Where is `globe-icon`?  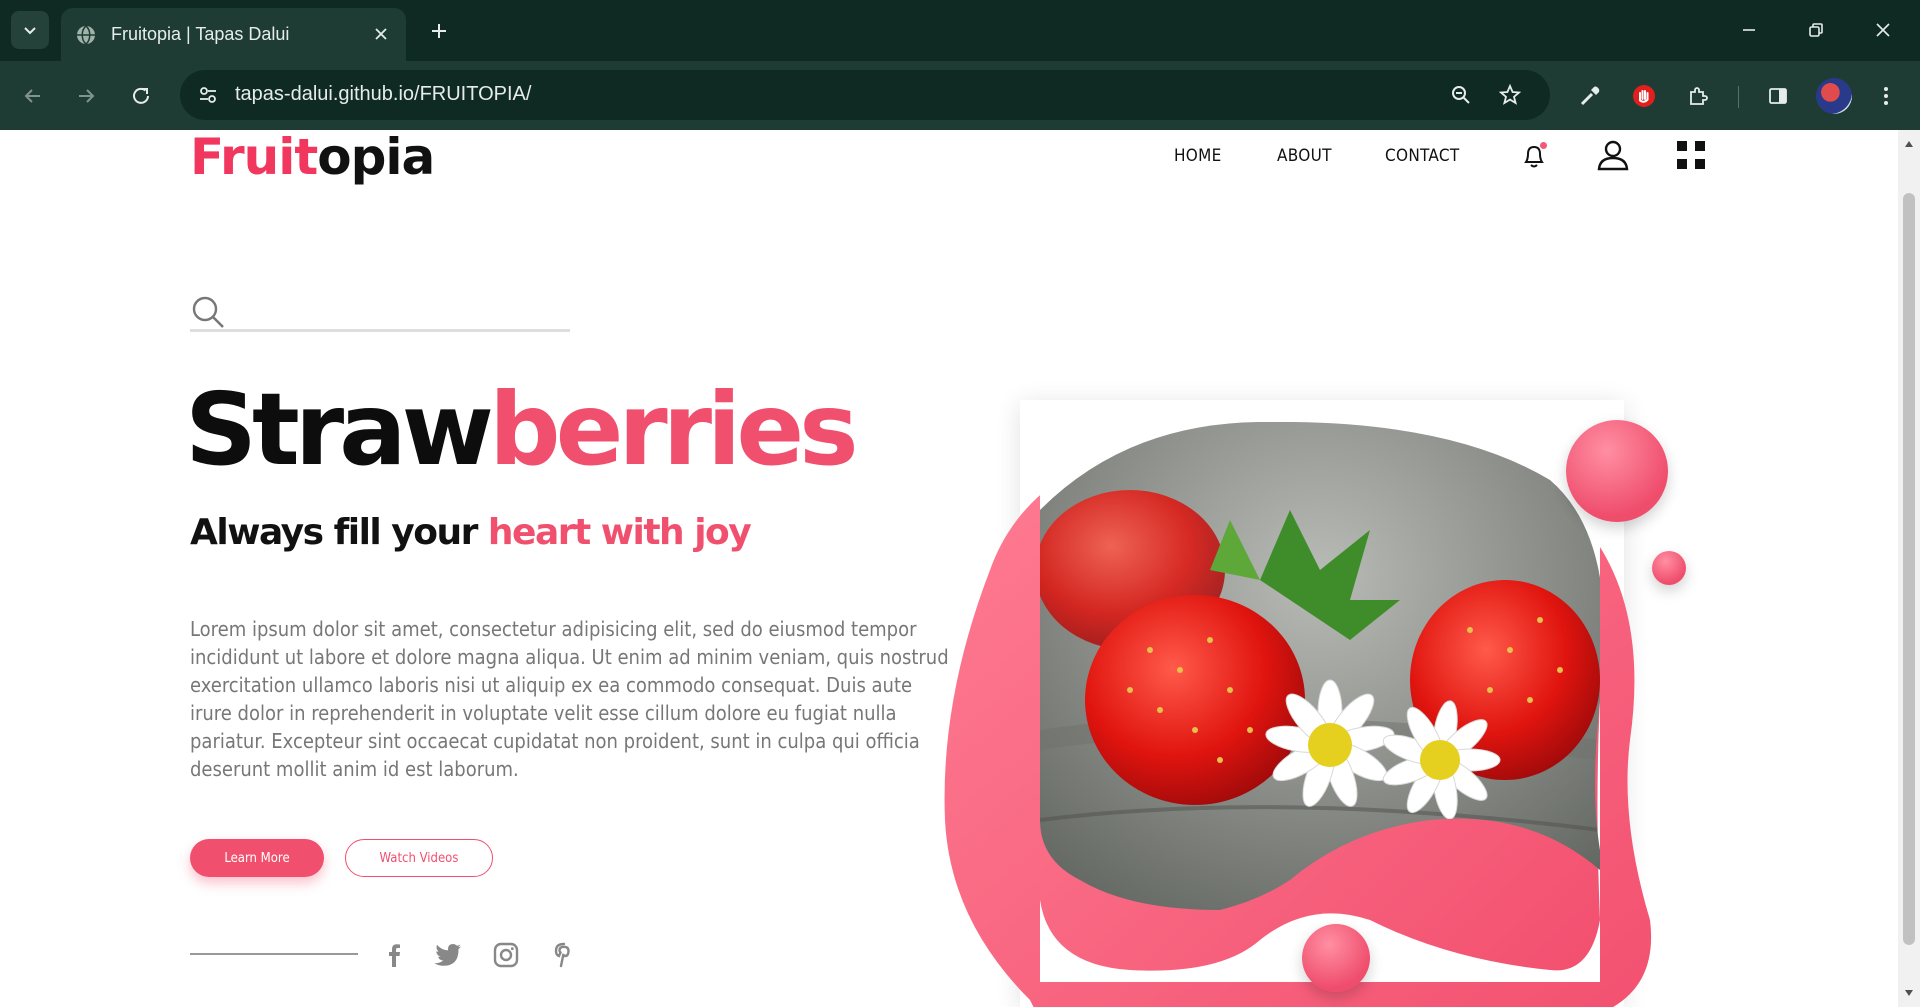 globe-icon is located at coordinates (86, 34).